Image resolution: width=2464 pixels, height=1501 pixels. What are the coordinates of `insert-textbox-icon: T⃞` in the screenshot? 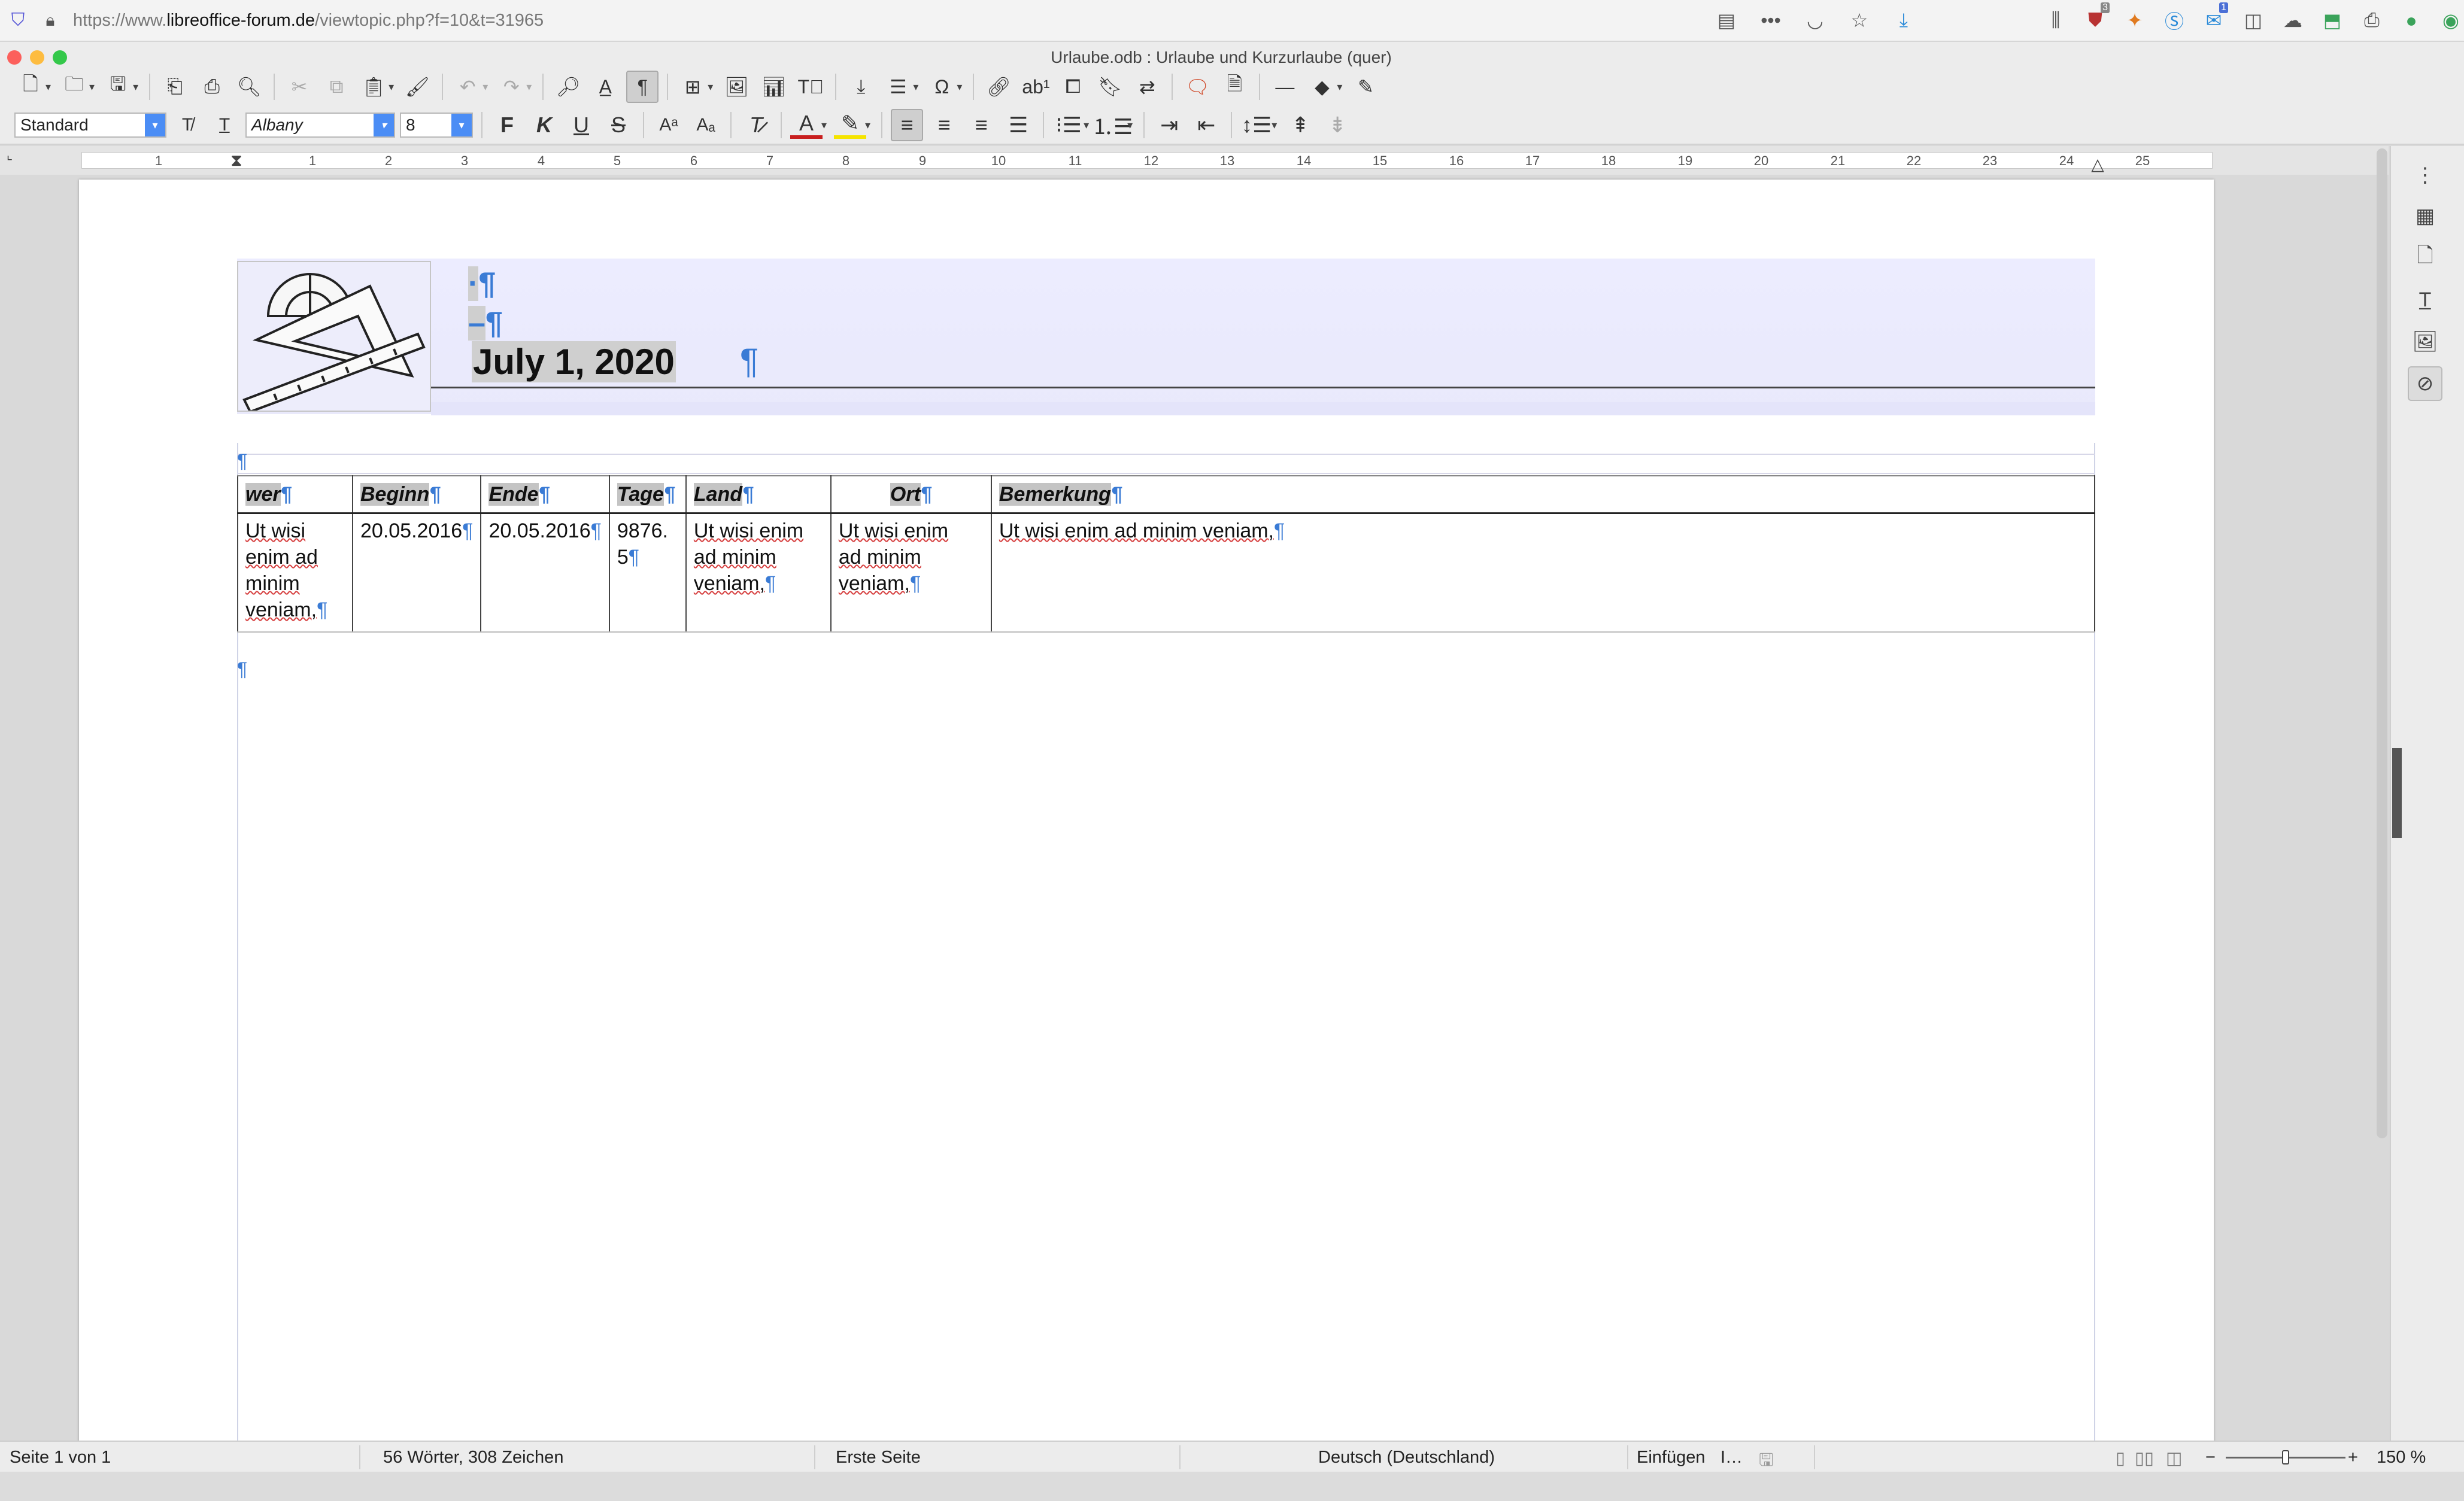 It's located at (810, 87).